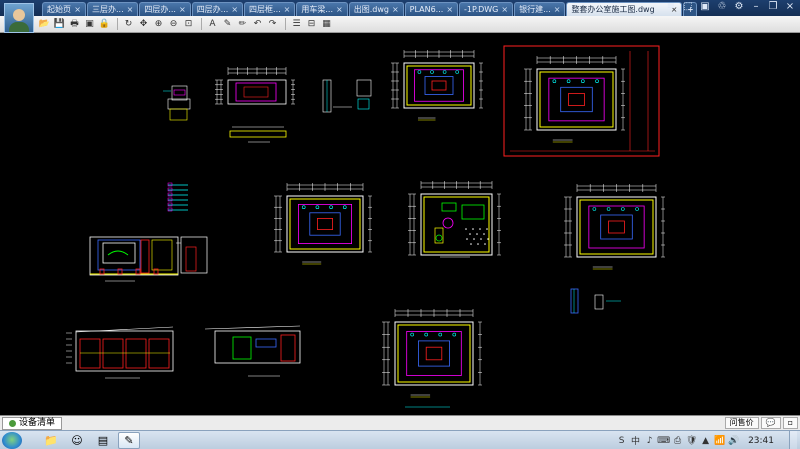  Describe the element at coordinates (242, 24) in the screenshot. I see `pencil-icon: ✏` at that location.